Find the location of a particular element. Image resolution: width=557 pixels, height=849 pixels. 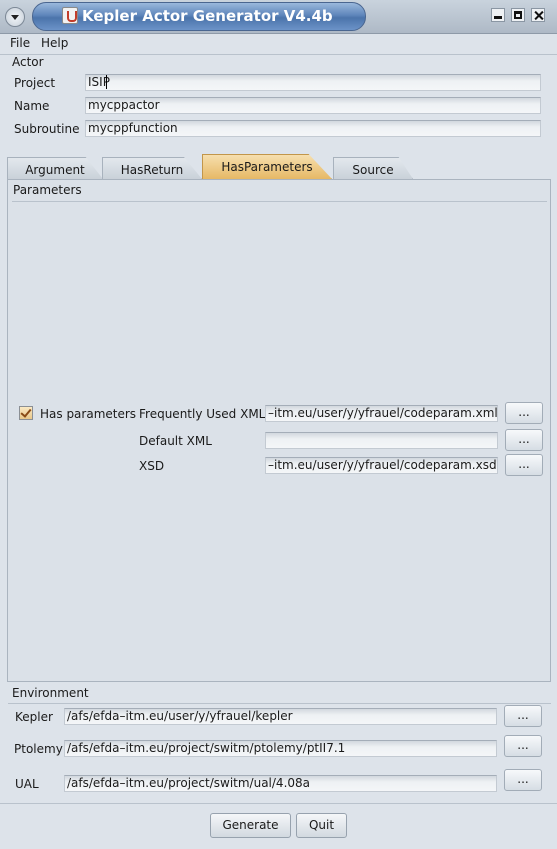

quit-button: Quit is located at coordinates (321, 825).